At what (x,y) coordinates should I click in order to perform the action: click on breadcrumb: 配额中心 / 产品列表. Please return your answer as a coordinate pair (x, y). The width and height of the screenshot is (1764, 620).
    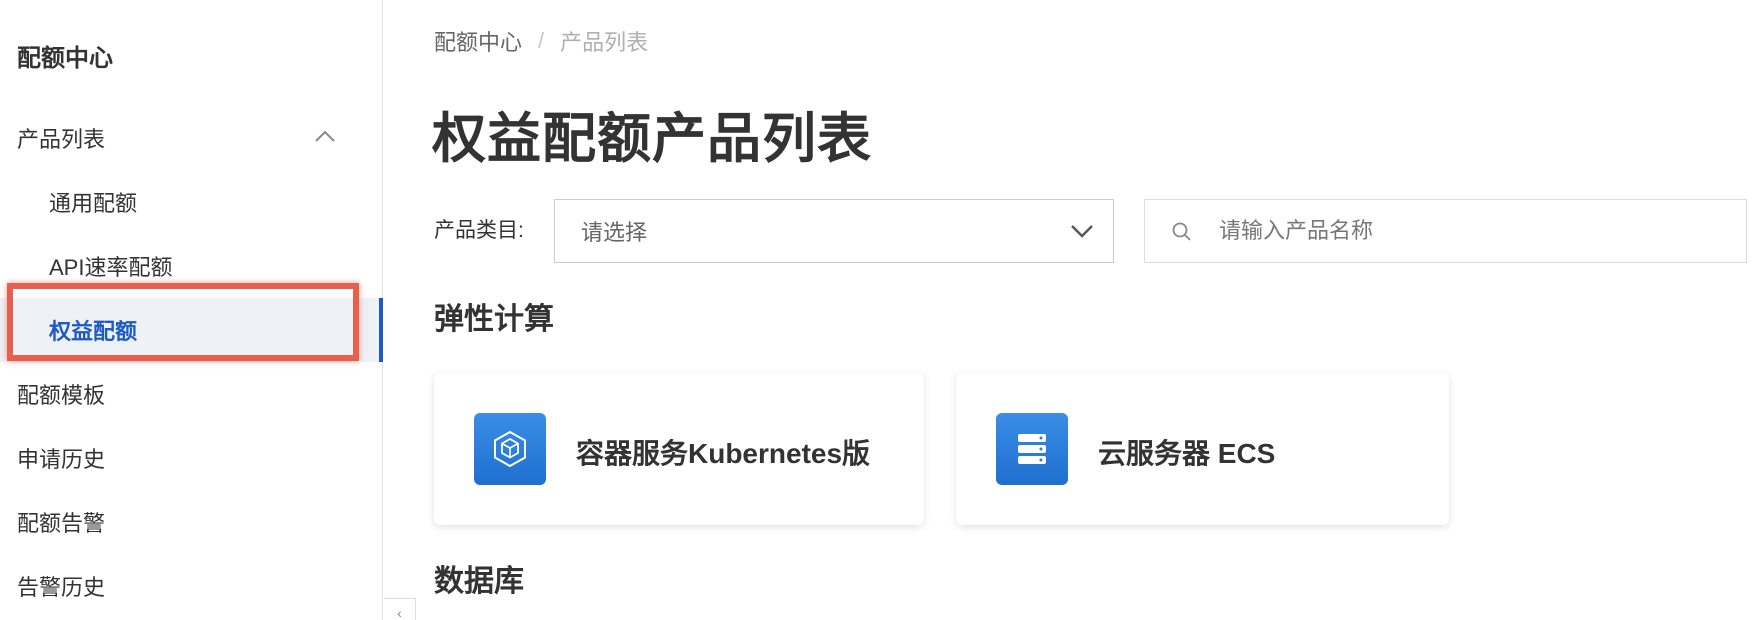
    Looking at the image, I should click on (541, 41).